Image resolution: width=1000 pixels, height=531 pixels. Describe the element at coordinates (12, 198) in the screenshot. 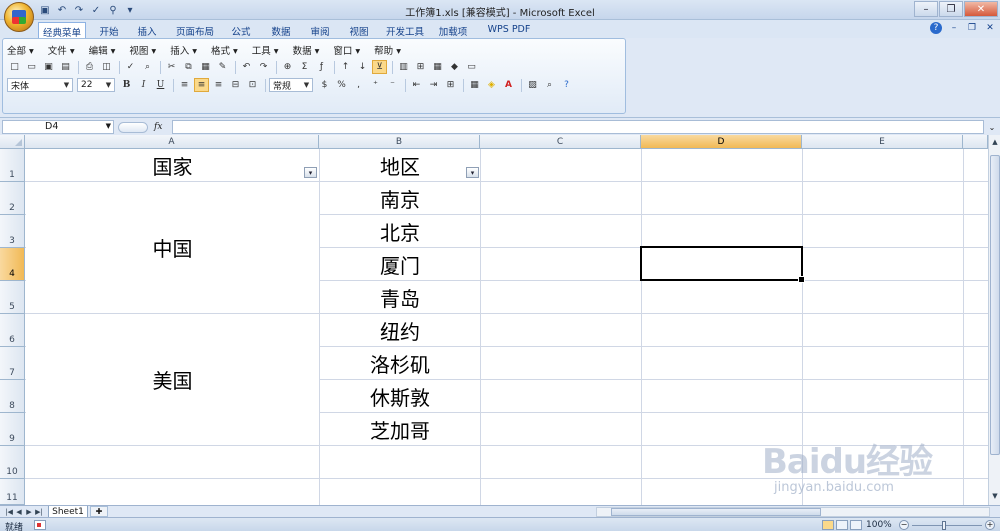

I see `row-header-2: 2` at that location.